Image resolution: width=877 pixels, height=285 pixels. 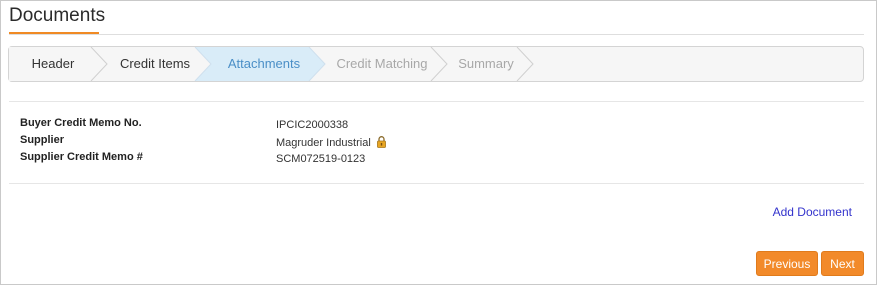 I want to click on supplier-label: Supplier, so click(x=42, y=140).